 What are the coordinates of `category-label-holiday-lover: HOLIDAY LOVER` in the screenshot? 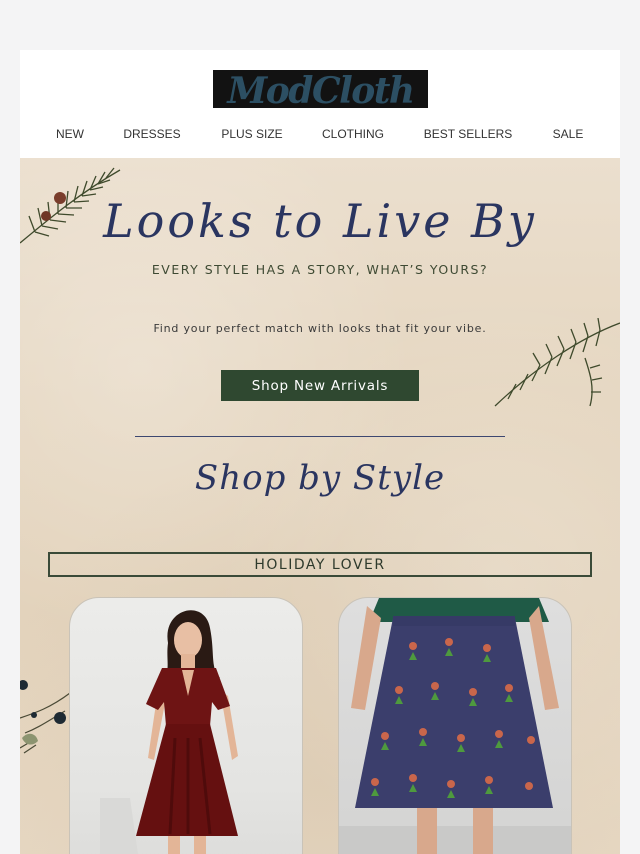 It's located at (320, 564).